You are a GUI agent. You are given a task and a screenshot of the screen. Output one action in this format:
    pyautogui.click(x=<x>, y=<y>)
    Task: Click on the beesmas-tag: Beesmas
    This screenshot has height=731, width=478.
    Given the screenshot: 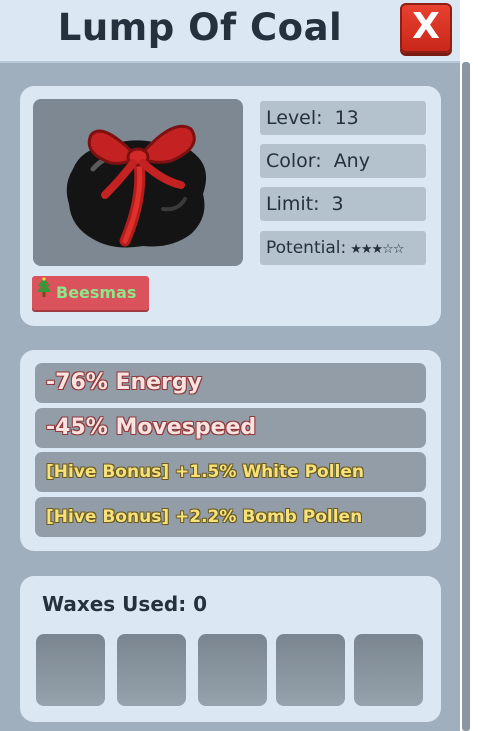 What is the action you would take?
    pyautogui.click(x=90, y=293)
    